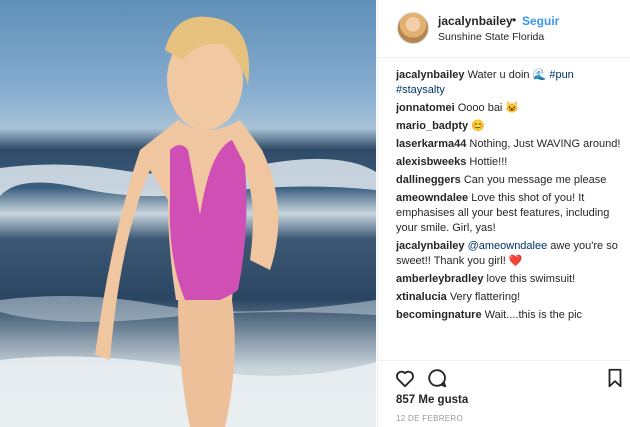 The height and width of the screenshot is (427, 630). I want to click on comment-item: xtinalucia Very flattering!, so click(510, 297).